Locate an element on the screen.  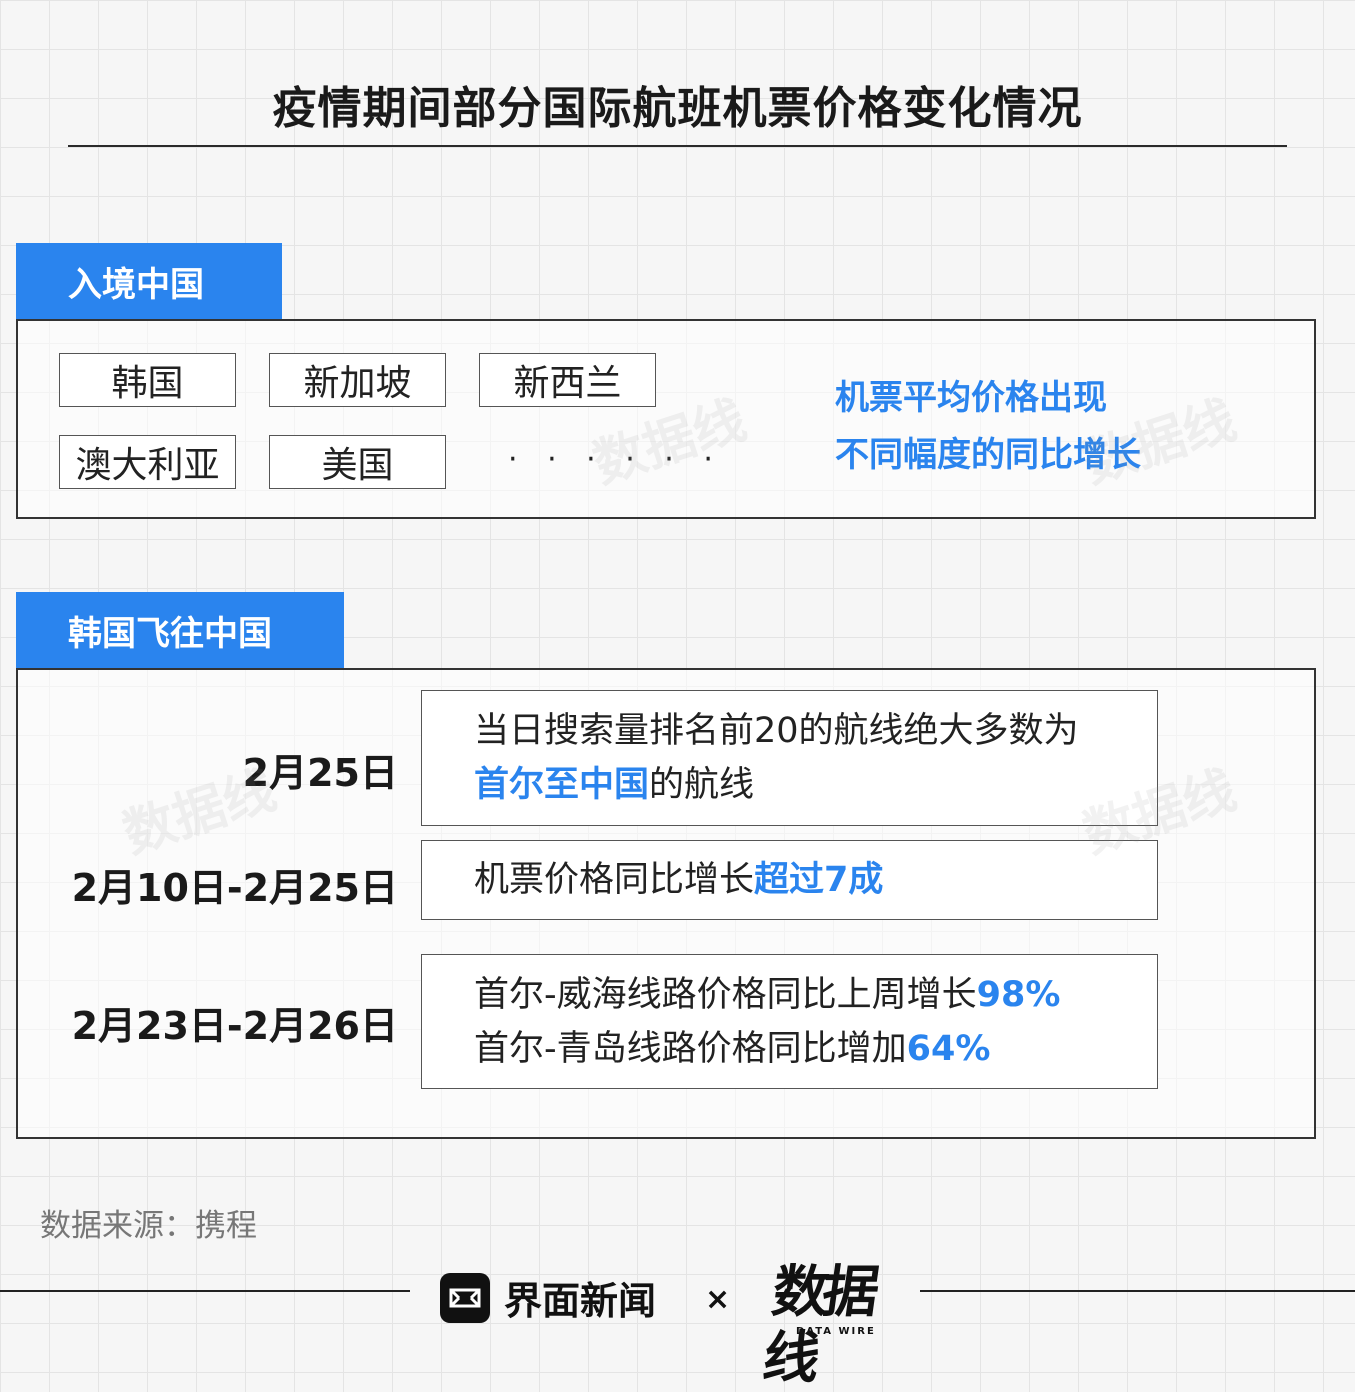
country-chip: 澳大利亚 is located at coordinates (147, 462).